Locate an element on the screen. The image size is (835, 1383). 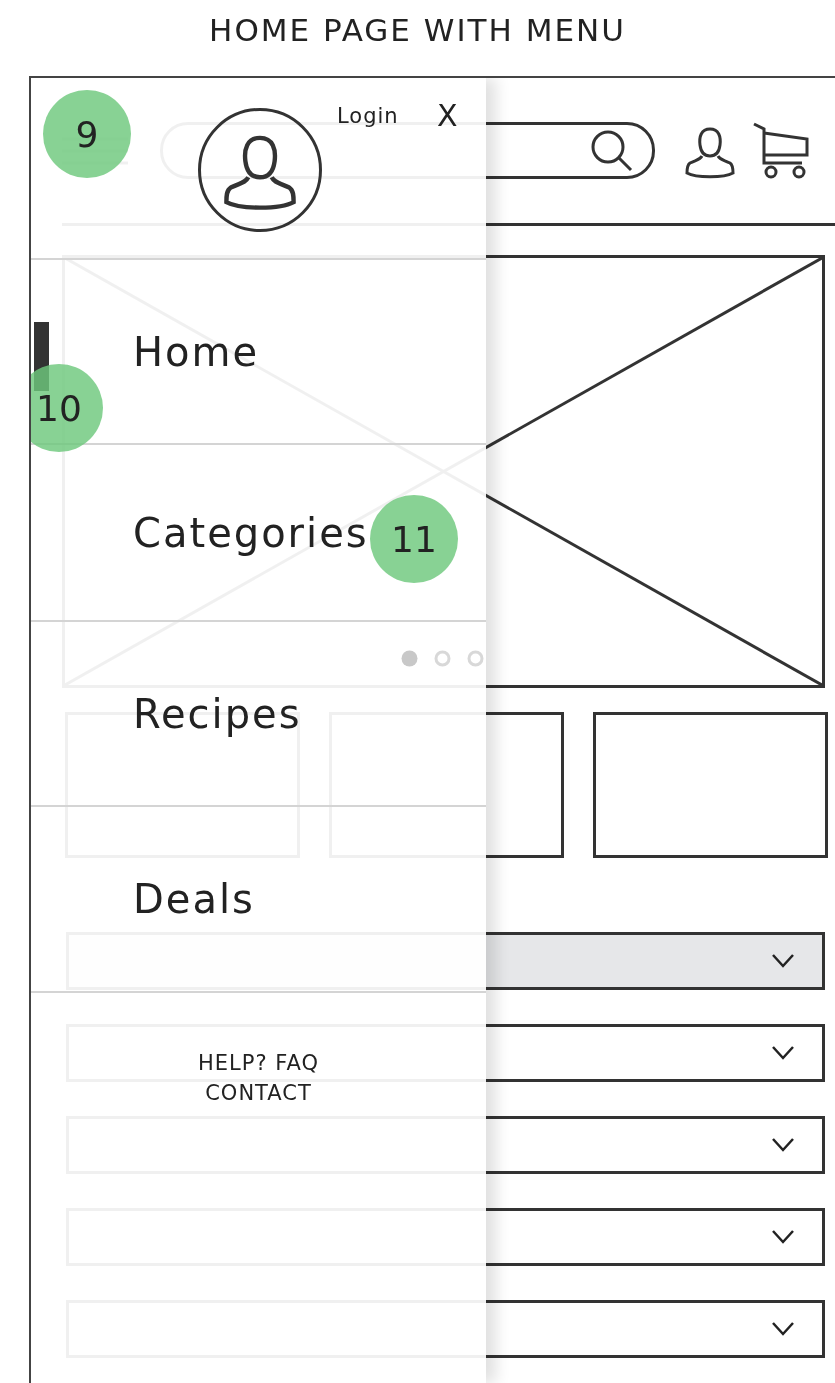
cart-icon is located at coordinates (781, 150).